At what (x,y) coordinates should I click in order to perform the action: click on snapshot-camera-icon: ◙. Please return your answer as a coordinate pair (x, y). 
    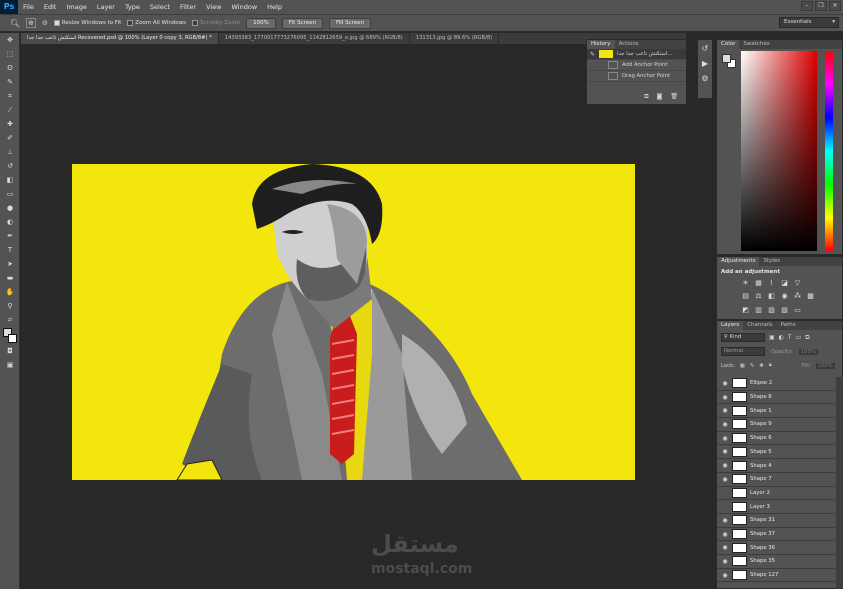
    Looking at the image, I should click on (660, 97).